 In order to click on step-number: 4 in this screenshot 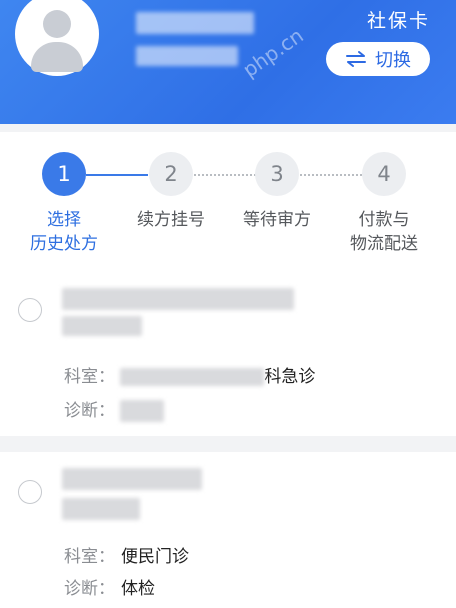, I will do `click(384, 174)`.